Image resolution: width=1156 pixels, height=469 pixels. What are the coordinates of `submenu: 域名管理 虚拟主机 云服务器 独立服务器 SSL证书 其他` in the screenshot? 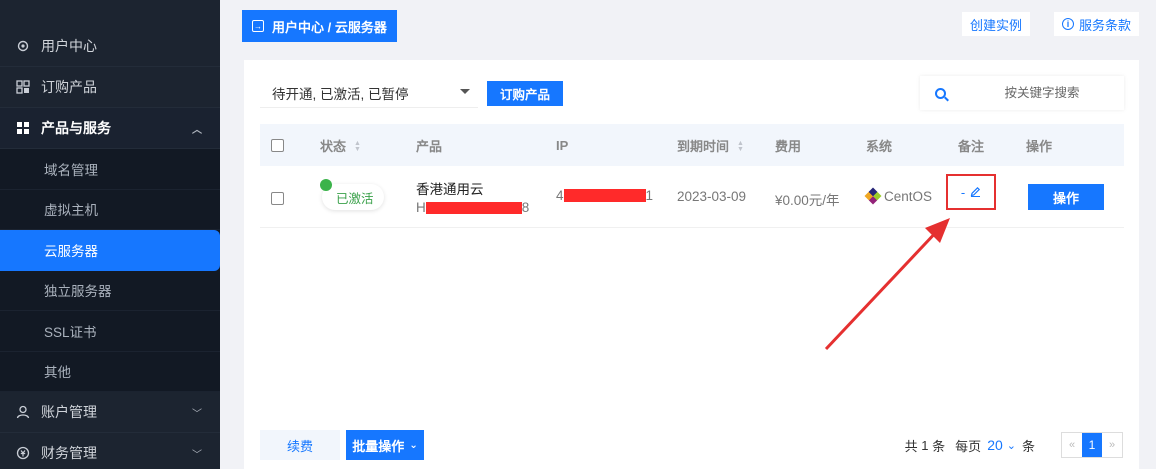 It's located at (110, 270).